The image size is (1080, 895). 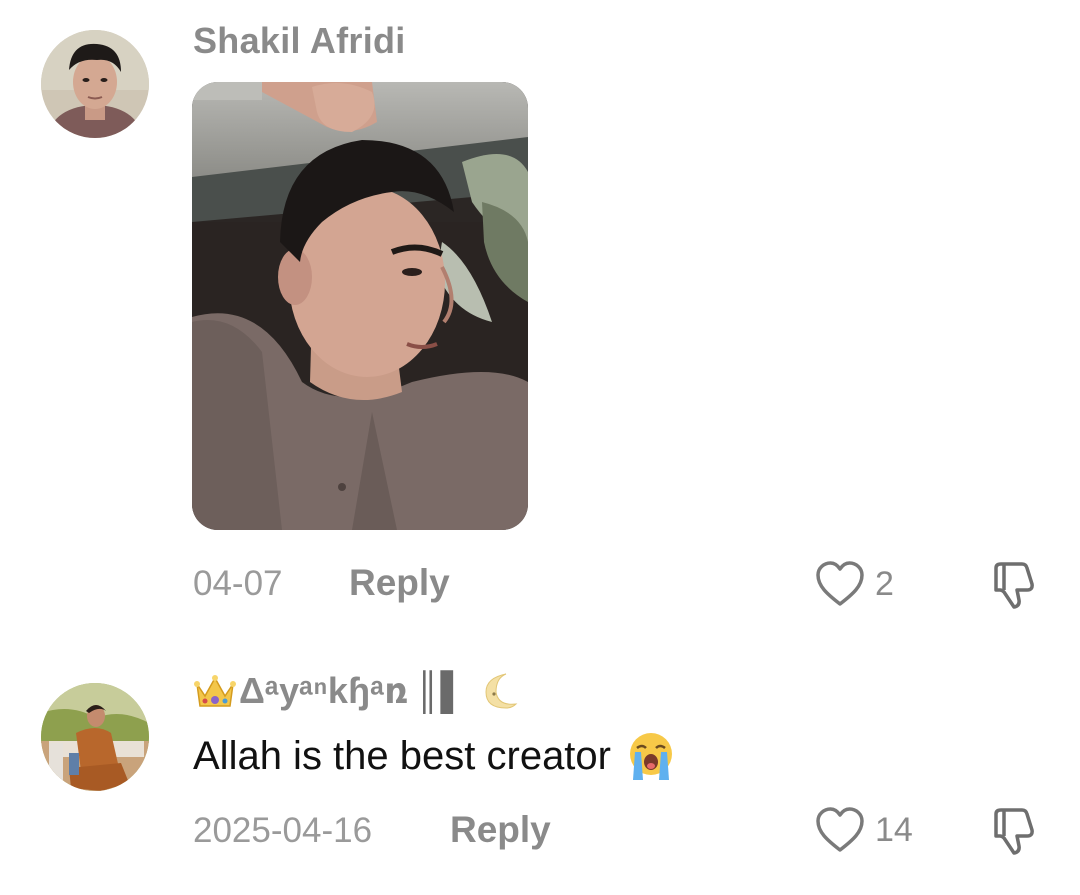 What do you see at coordinates (894, 829) in the screenshot?
I see `like-count: 14` at bounding box center [894, 829].